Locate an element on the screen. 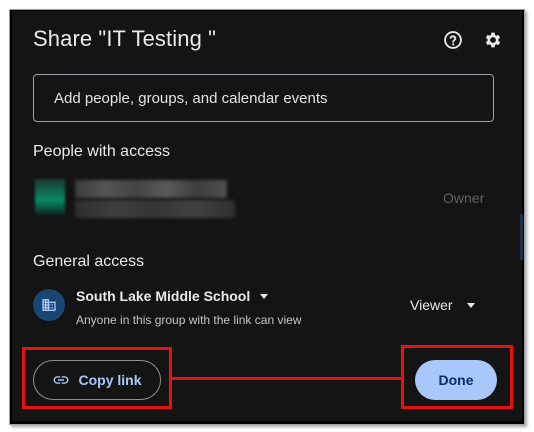 This screenshot has height=432, width=534. redacted-name is located at coordinates (151, 189).